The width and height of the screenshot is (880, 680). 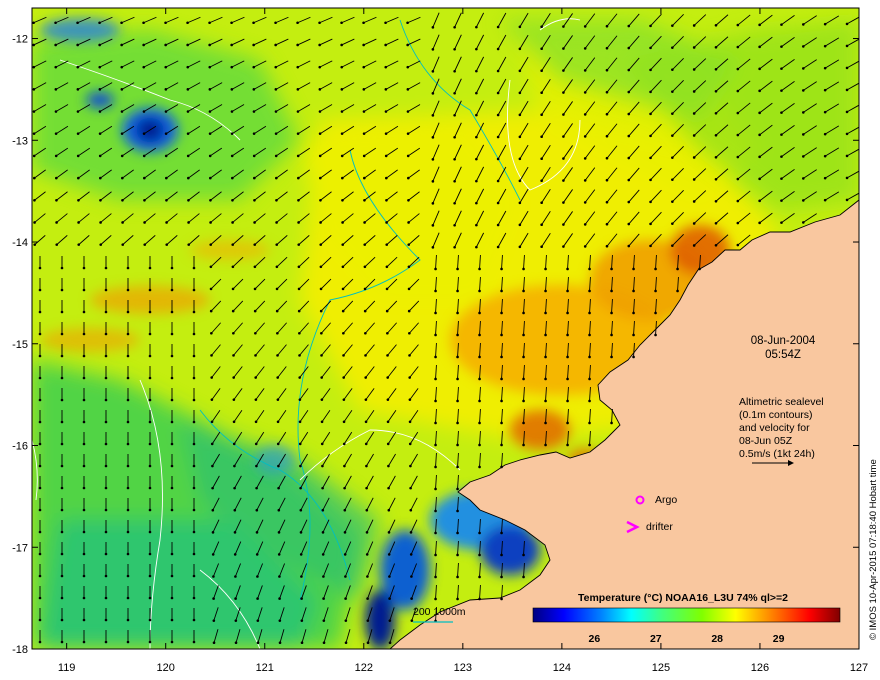 What do you see at coordinates (20, 447) in the screenshot?
I see `lat-tick-label: -16` at bounding box center [20, 447].